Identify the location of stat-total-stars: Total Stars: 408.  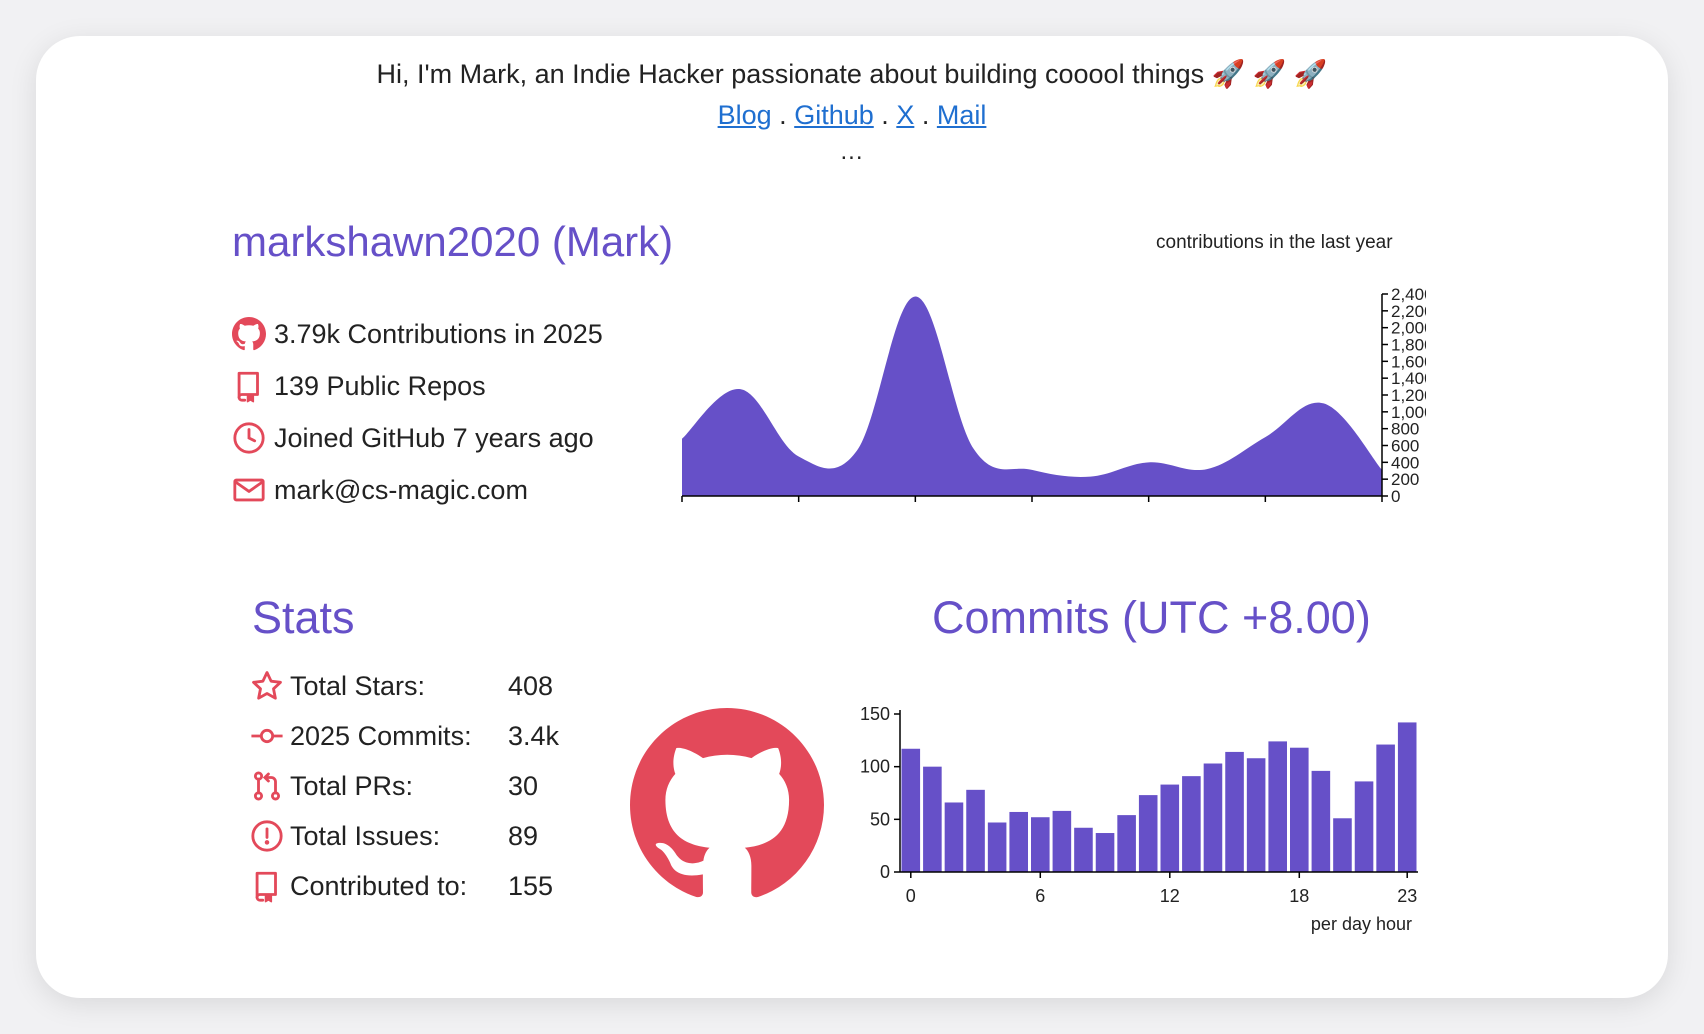
(420, 686).